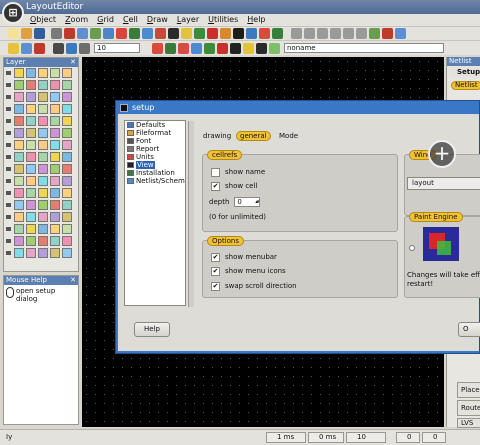 This screenshot has height=445, width=480. What do you see at coordinates (247, 202) in the screenshot?
I see `depth-spinbox: 0` at bounding box center [247, 202].